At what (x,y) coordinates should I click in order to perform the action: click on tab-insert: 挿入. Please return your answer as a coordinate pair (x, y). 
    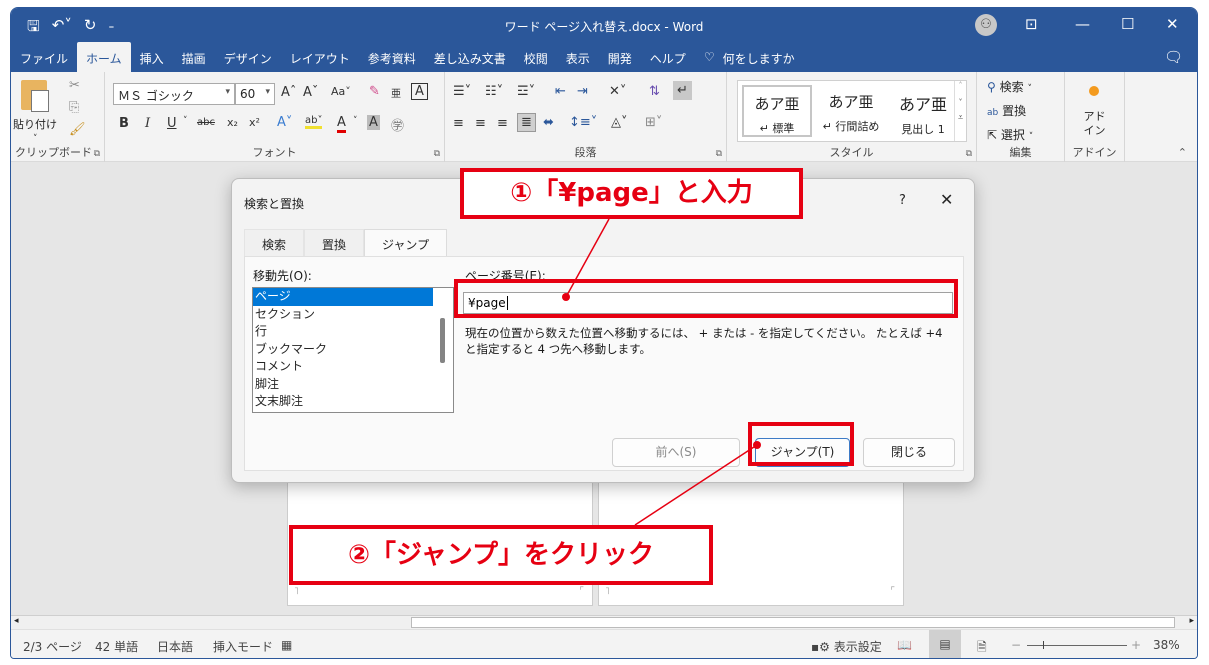
    Looking at the image, I should click on (152, 57).